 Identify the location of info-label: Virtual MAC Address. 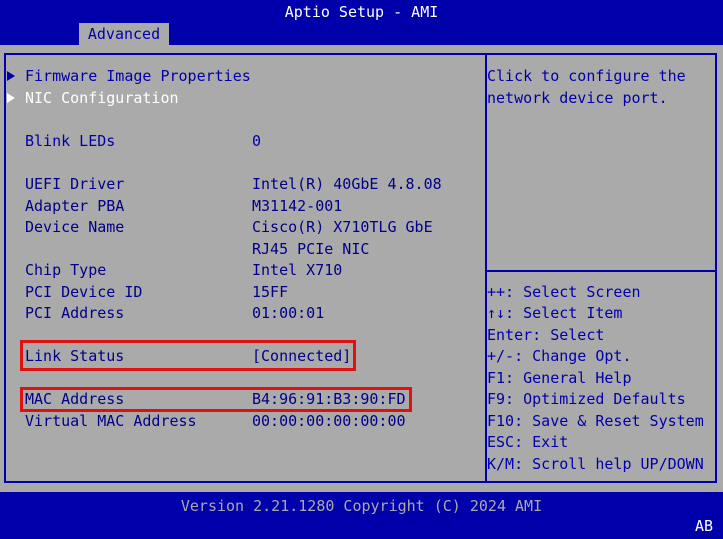
(111, 421).